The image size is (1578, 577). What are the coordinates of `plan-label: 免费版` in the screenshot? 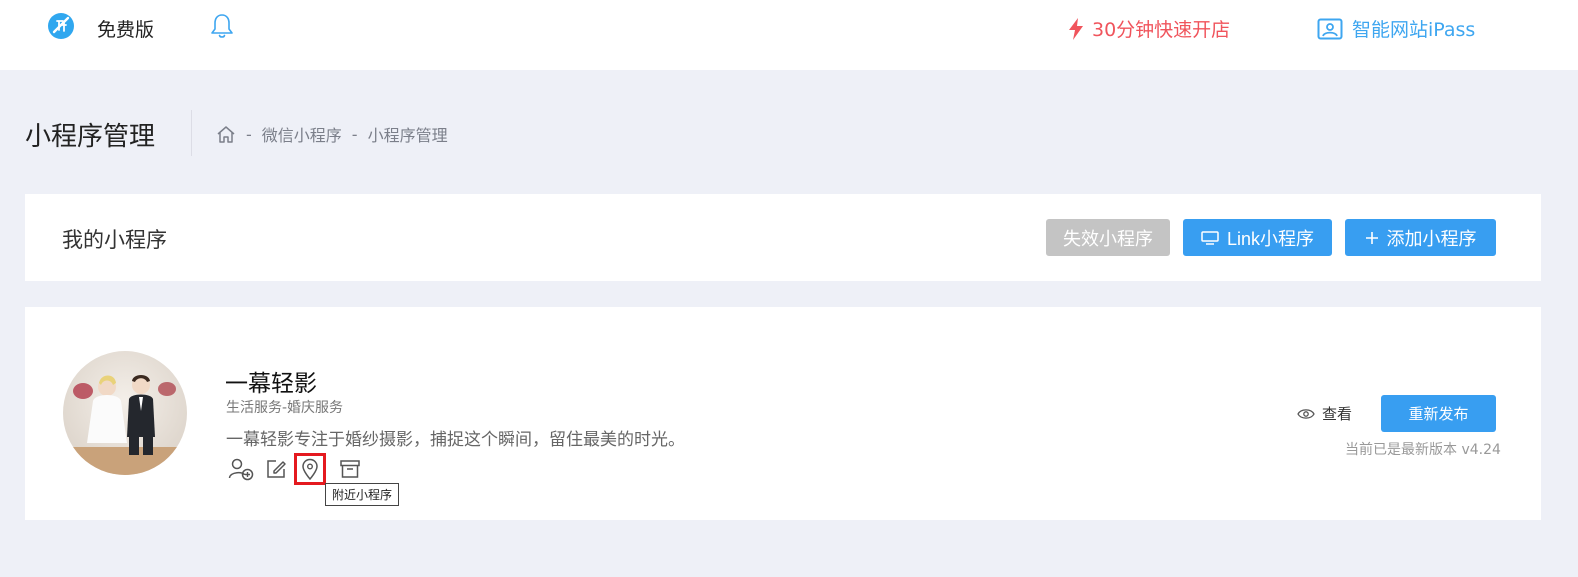 It's located at (126, 30).